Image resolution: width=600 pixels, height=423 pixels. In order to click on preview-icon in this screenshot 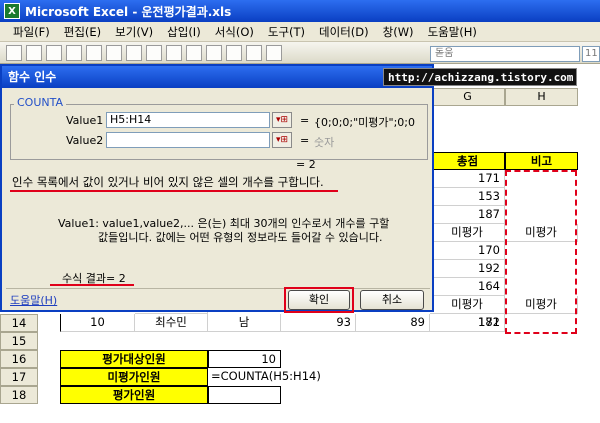, I will do `click(94, 52)`.